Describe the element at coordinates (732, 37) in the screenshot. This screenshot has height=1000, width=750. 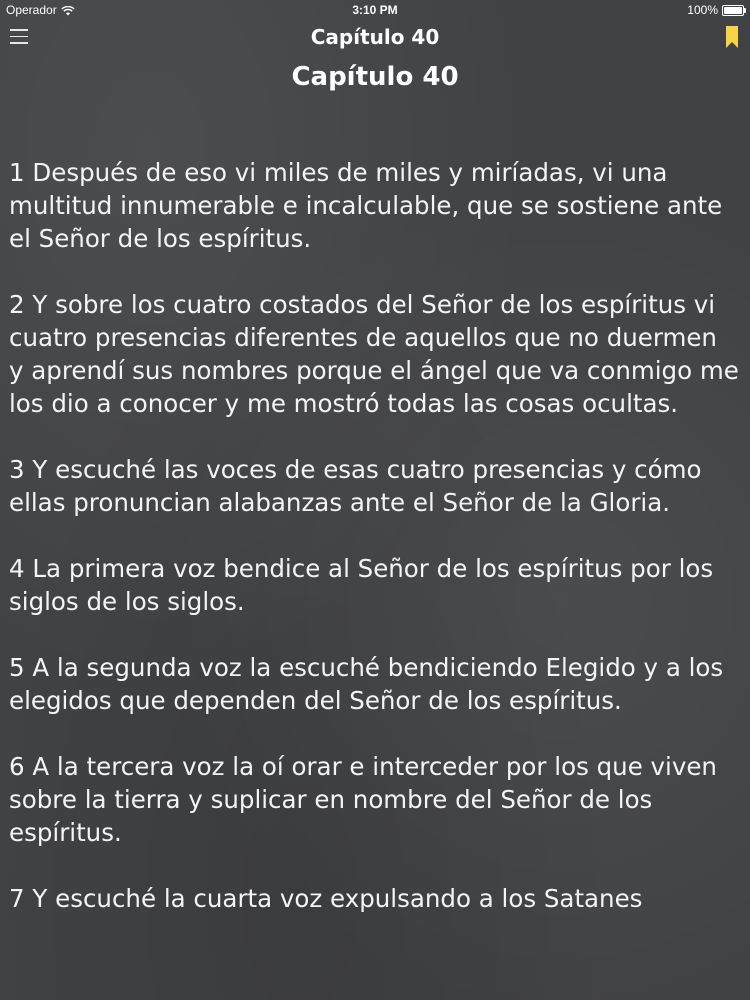
I see `bookmark-icon` at that location.